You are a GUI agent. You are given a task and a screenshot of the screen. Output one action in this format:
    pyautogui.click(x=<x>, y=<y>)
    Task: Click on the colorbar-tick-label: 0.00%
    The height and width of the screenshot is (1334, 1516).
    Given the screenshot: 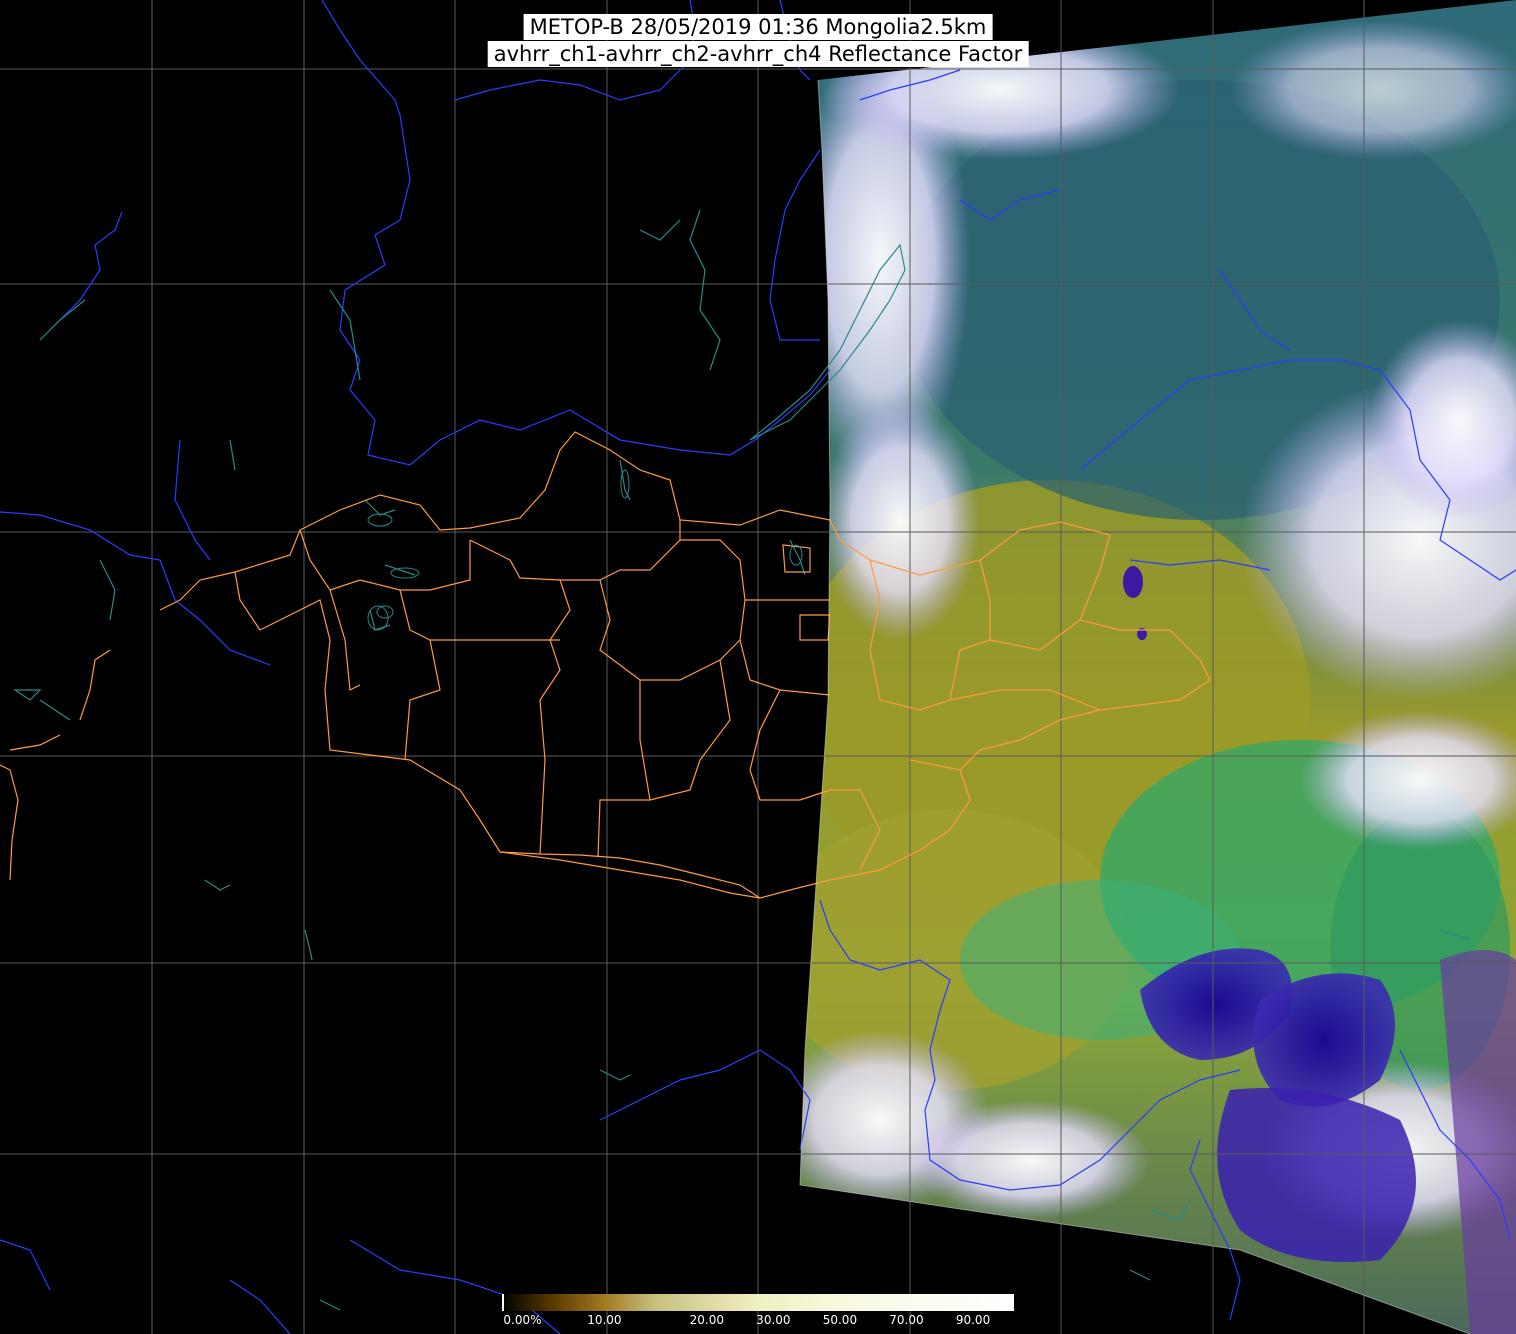 What is the action you would take?
    pyautogui.click(x=522, y=1320)
    